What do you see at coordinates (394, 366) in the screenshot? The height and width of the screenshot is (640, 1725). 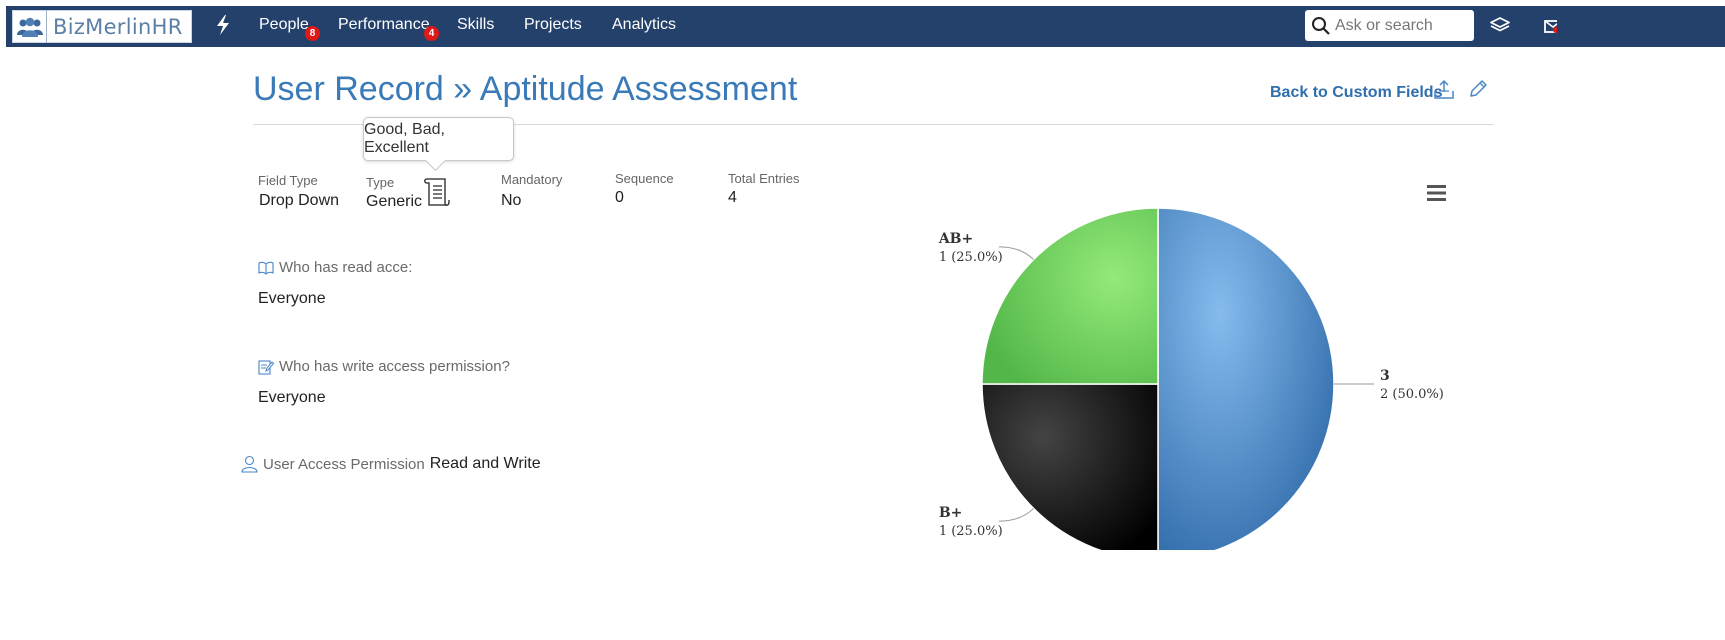 I see `write-access-text: Who has write access permission?` at bounding box center [394, 366].